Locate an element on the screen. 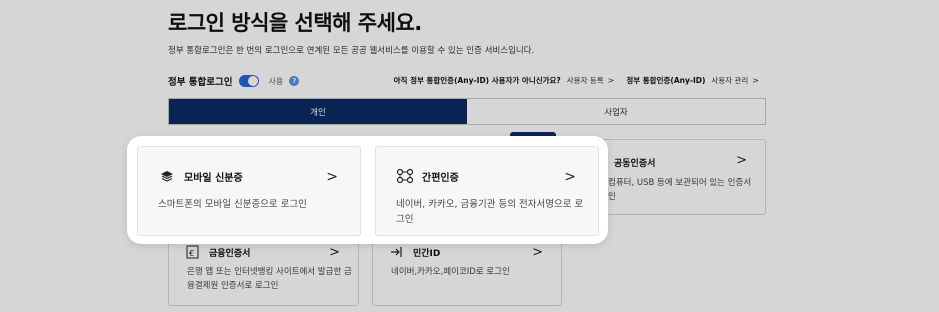 The image size is (939, 312). mobile-id-card: 모바일 신분증 > 스마트폰의 모바일 신분증으로 로그인 is located at coordinates (249, 191).